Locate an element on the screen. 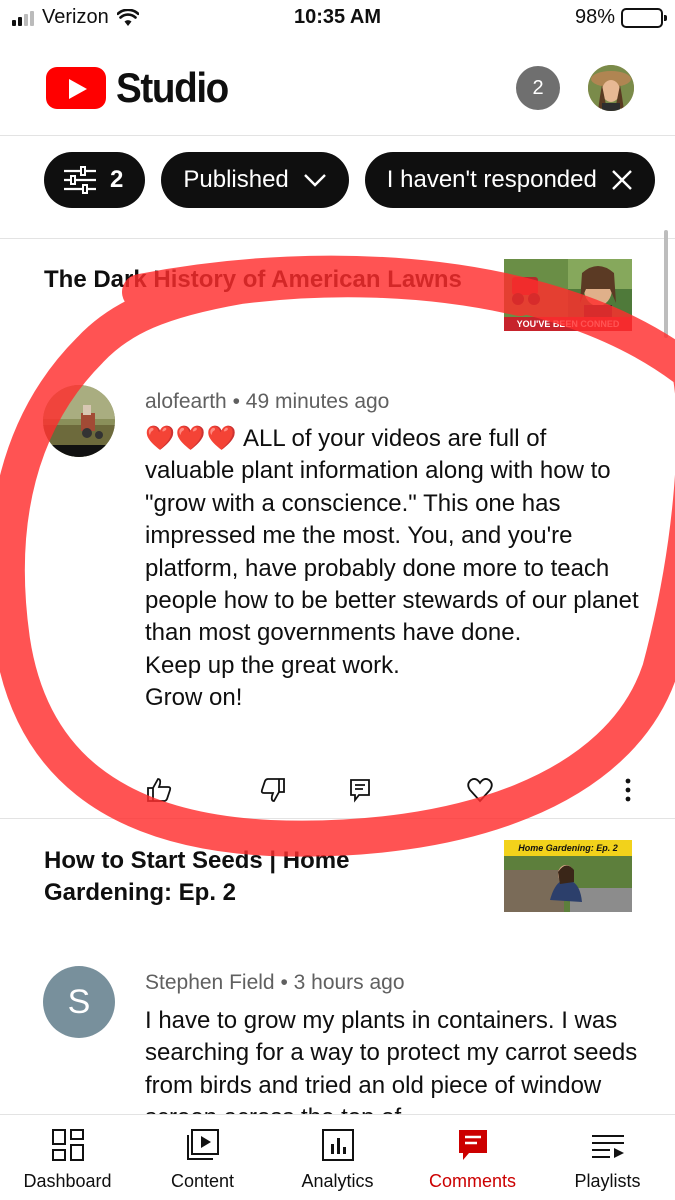  comment-line: Keep up the great work. is located at coordinates (272, 665).